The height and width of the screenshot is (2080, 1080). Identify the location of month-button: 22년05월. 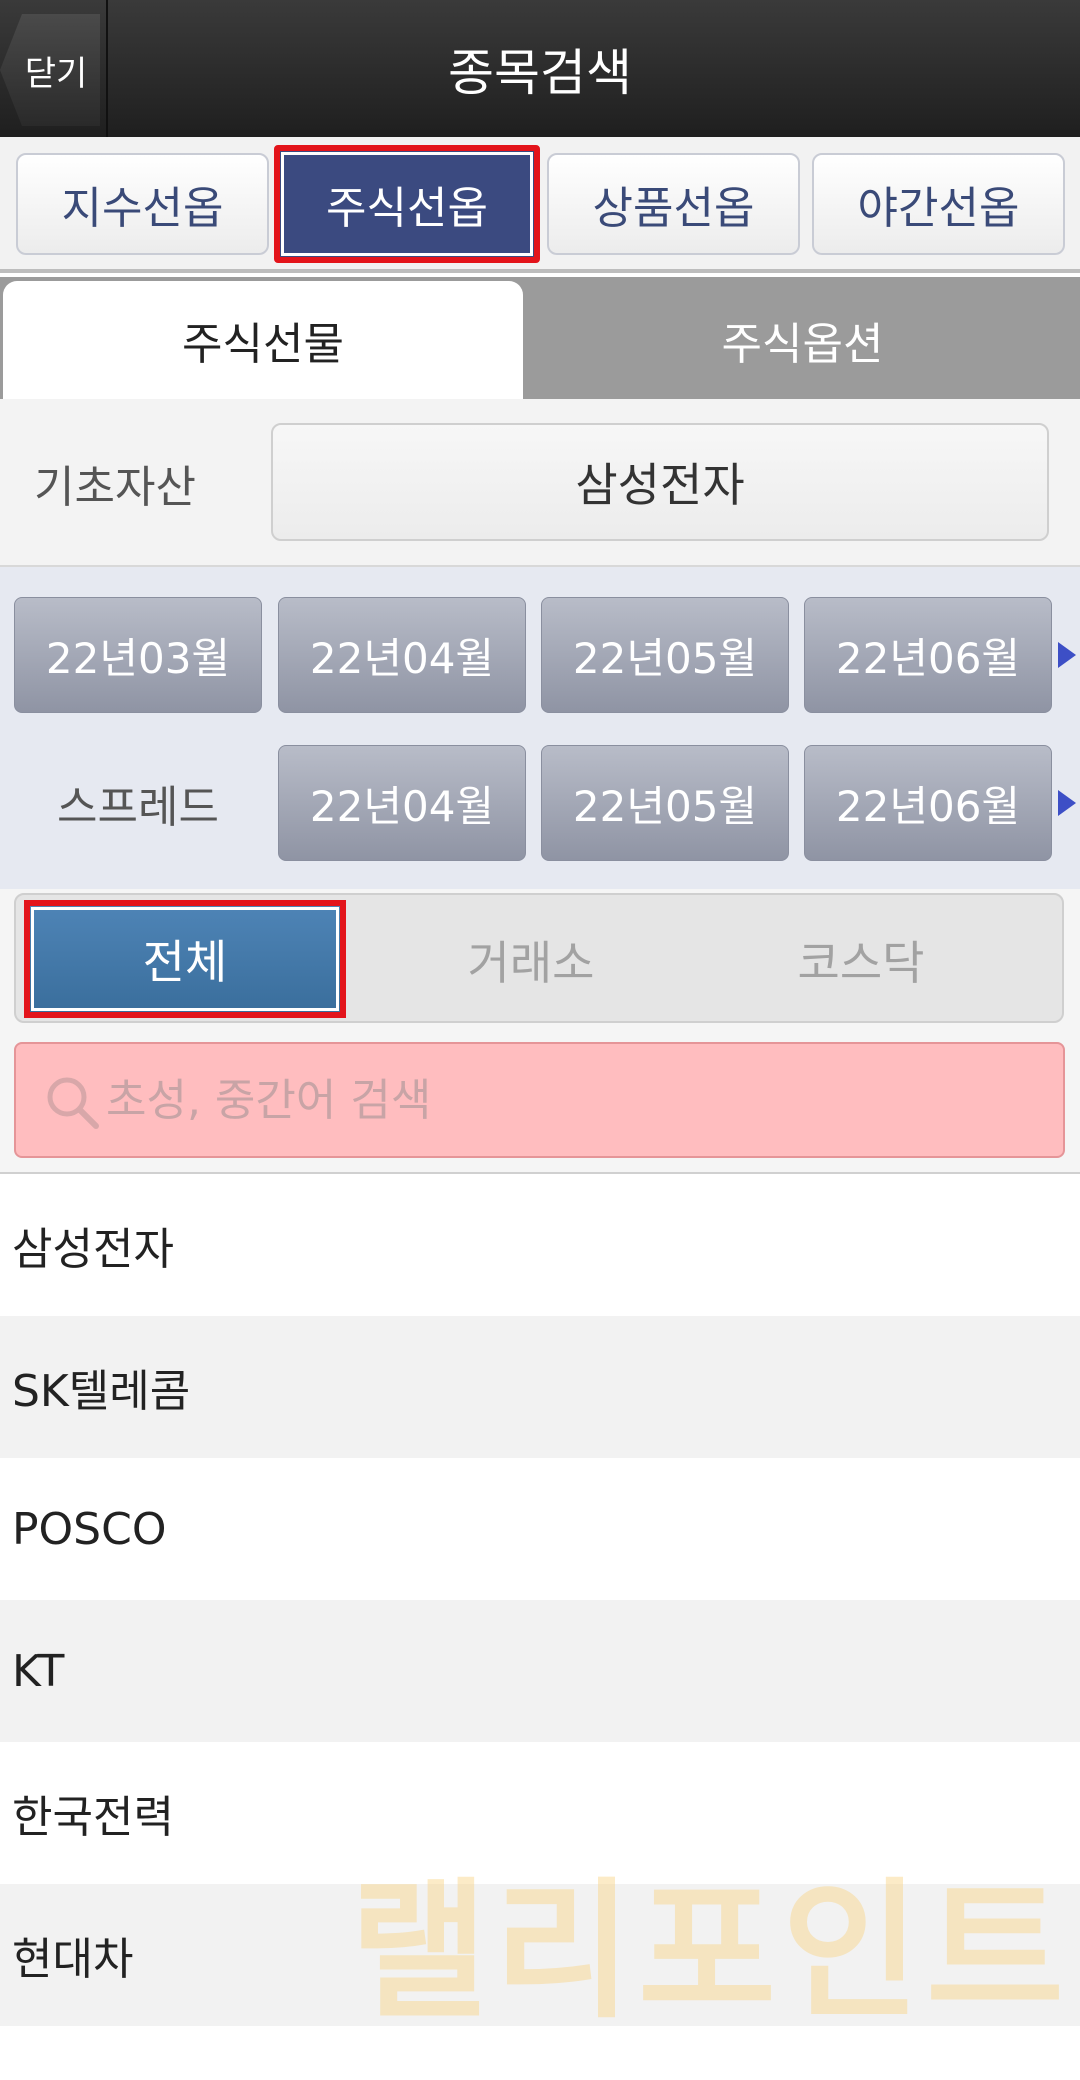
(665, 655).